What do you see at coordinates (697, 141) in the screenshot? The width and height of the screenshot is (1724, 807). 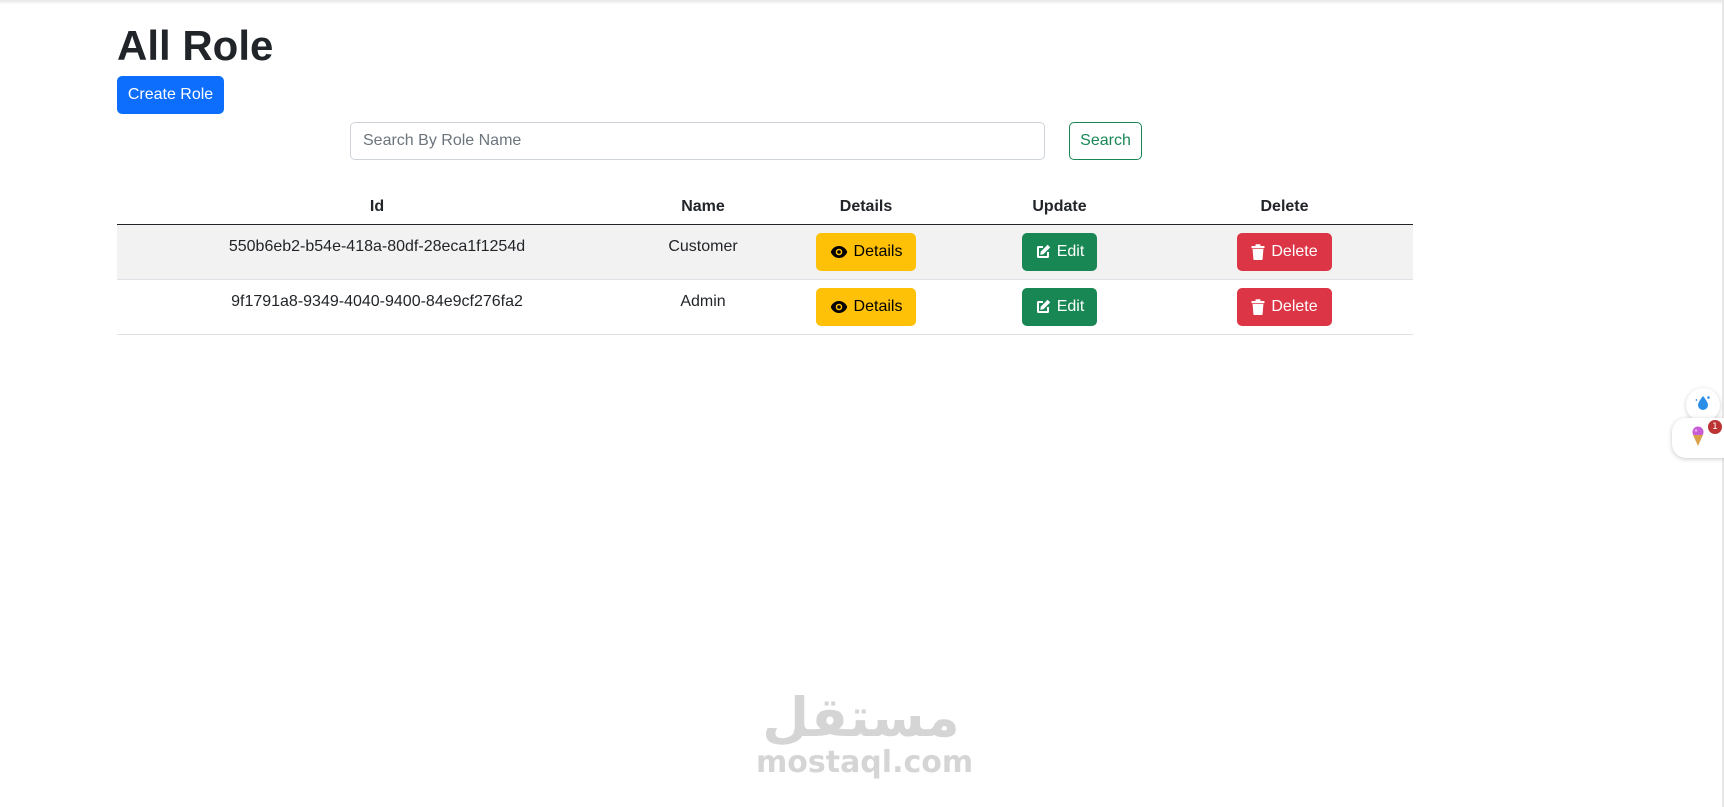 I see `search-input` at bounding box center [697, 141].